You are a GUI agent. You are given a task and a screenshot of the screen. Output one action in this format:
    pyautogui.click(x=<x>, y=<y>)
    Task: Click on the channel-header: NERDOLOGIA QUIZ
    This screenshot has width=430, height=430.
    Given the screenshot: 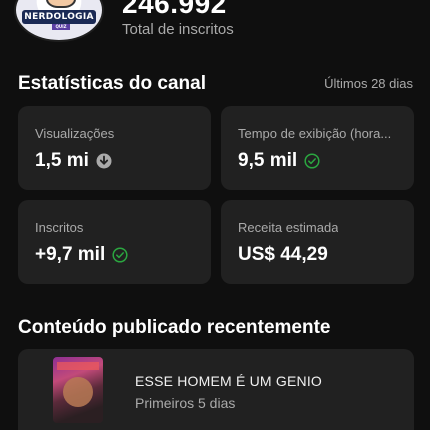 What is the action you would take?
    pyautogui.click(x=59, y=21)
    